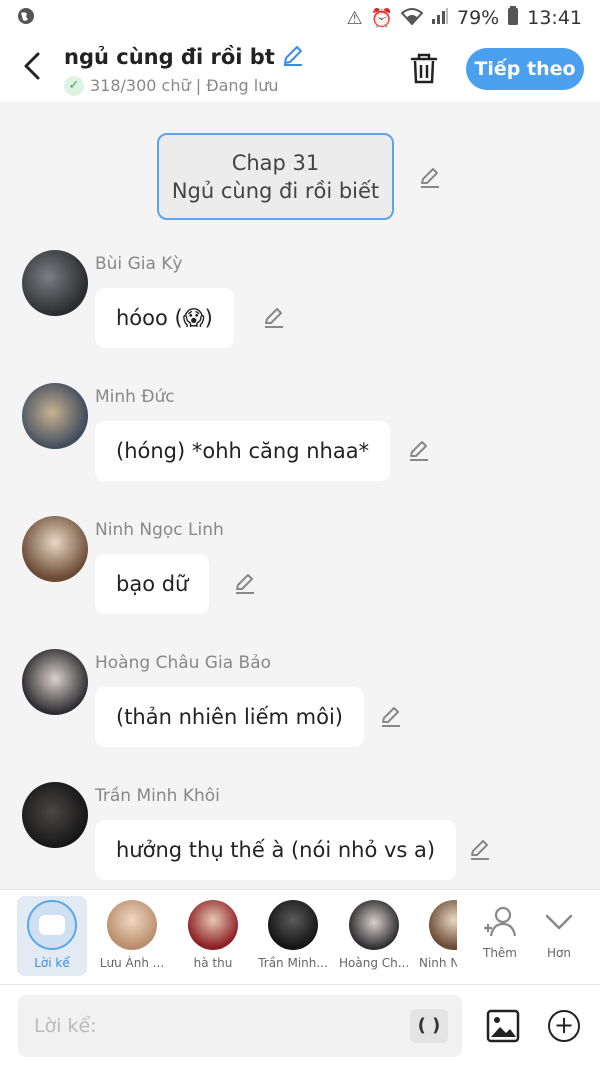 The width and height of the screenshot is (600, 1067). Describe the element at coordinates (431, 178) in the screenshot. I see `edit-chapter-pencil-icon` at that location.